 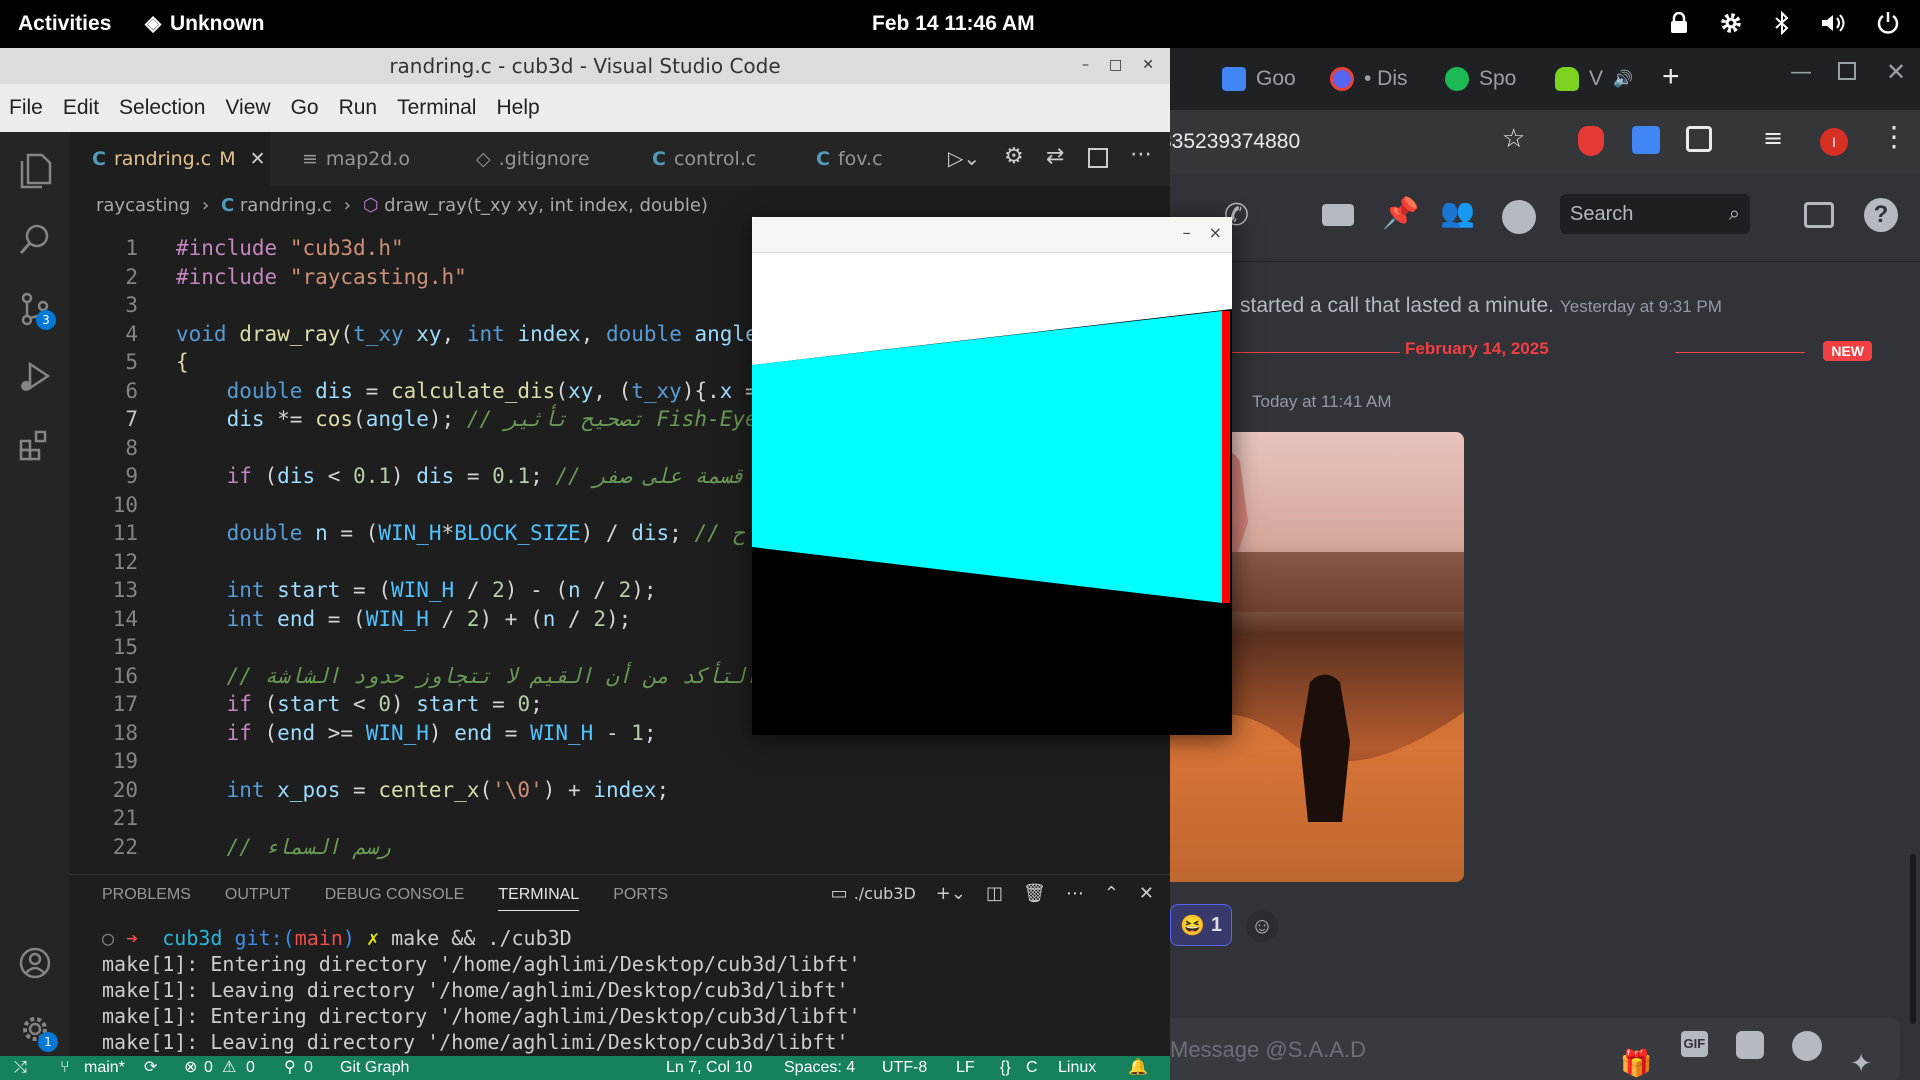 What do you see at coordinates (1913, 939) in the screenshot?
I see `discord-scrollbar` at bounding box center [1913, 939].